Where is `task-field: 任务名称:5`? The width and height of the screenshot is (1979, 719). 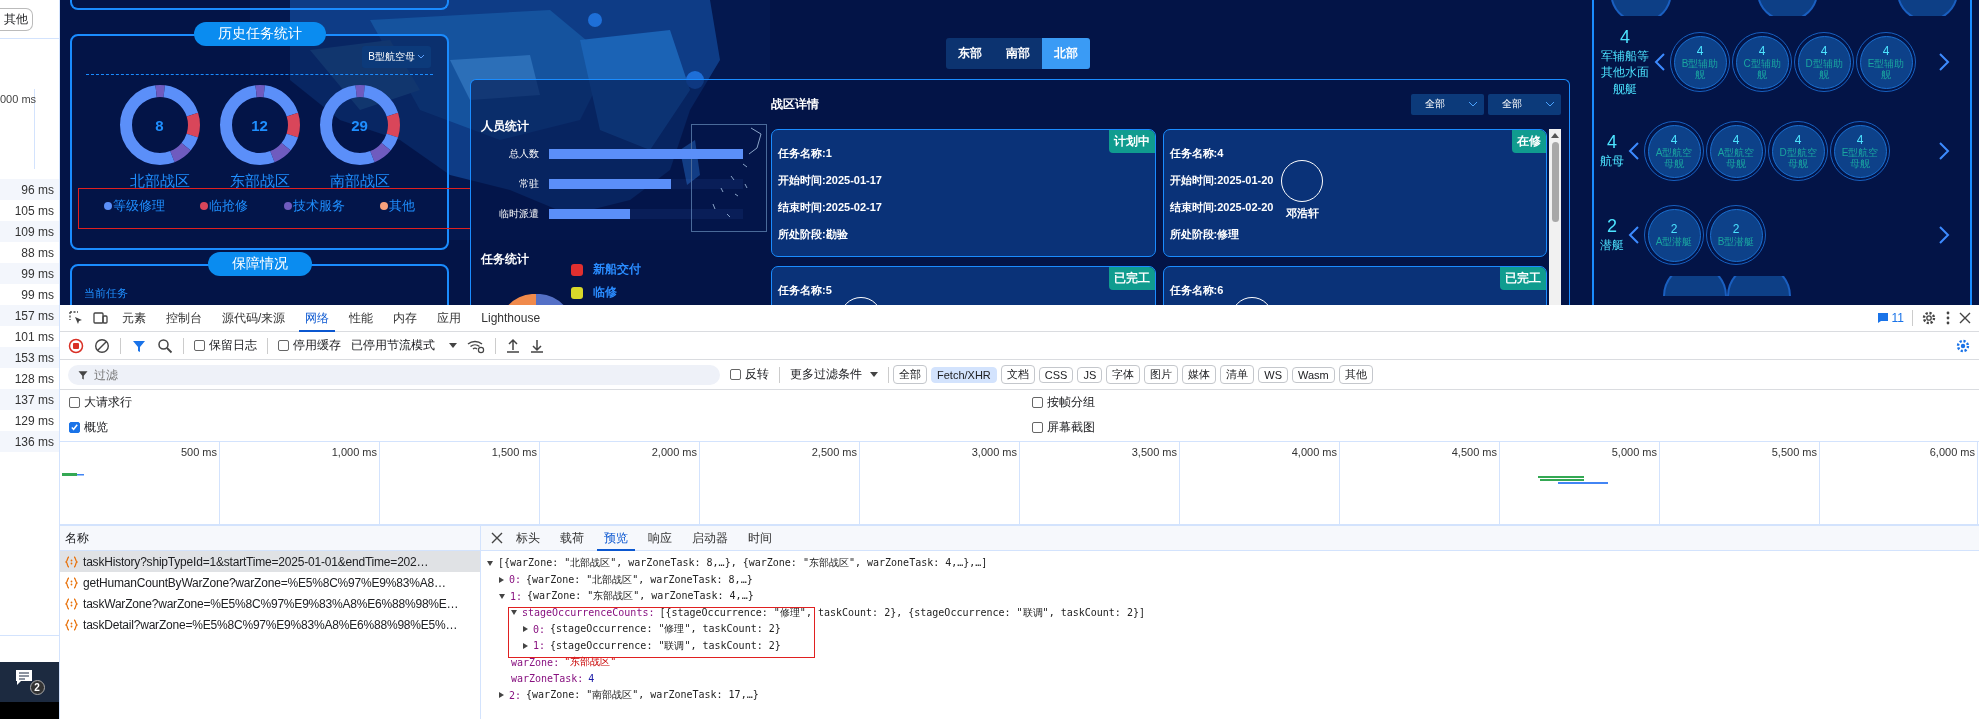 task-field: 任务名称:5 is located at coordinates (805, 290).